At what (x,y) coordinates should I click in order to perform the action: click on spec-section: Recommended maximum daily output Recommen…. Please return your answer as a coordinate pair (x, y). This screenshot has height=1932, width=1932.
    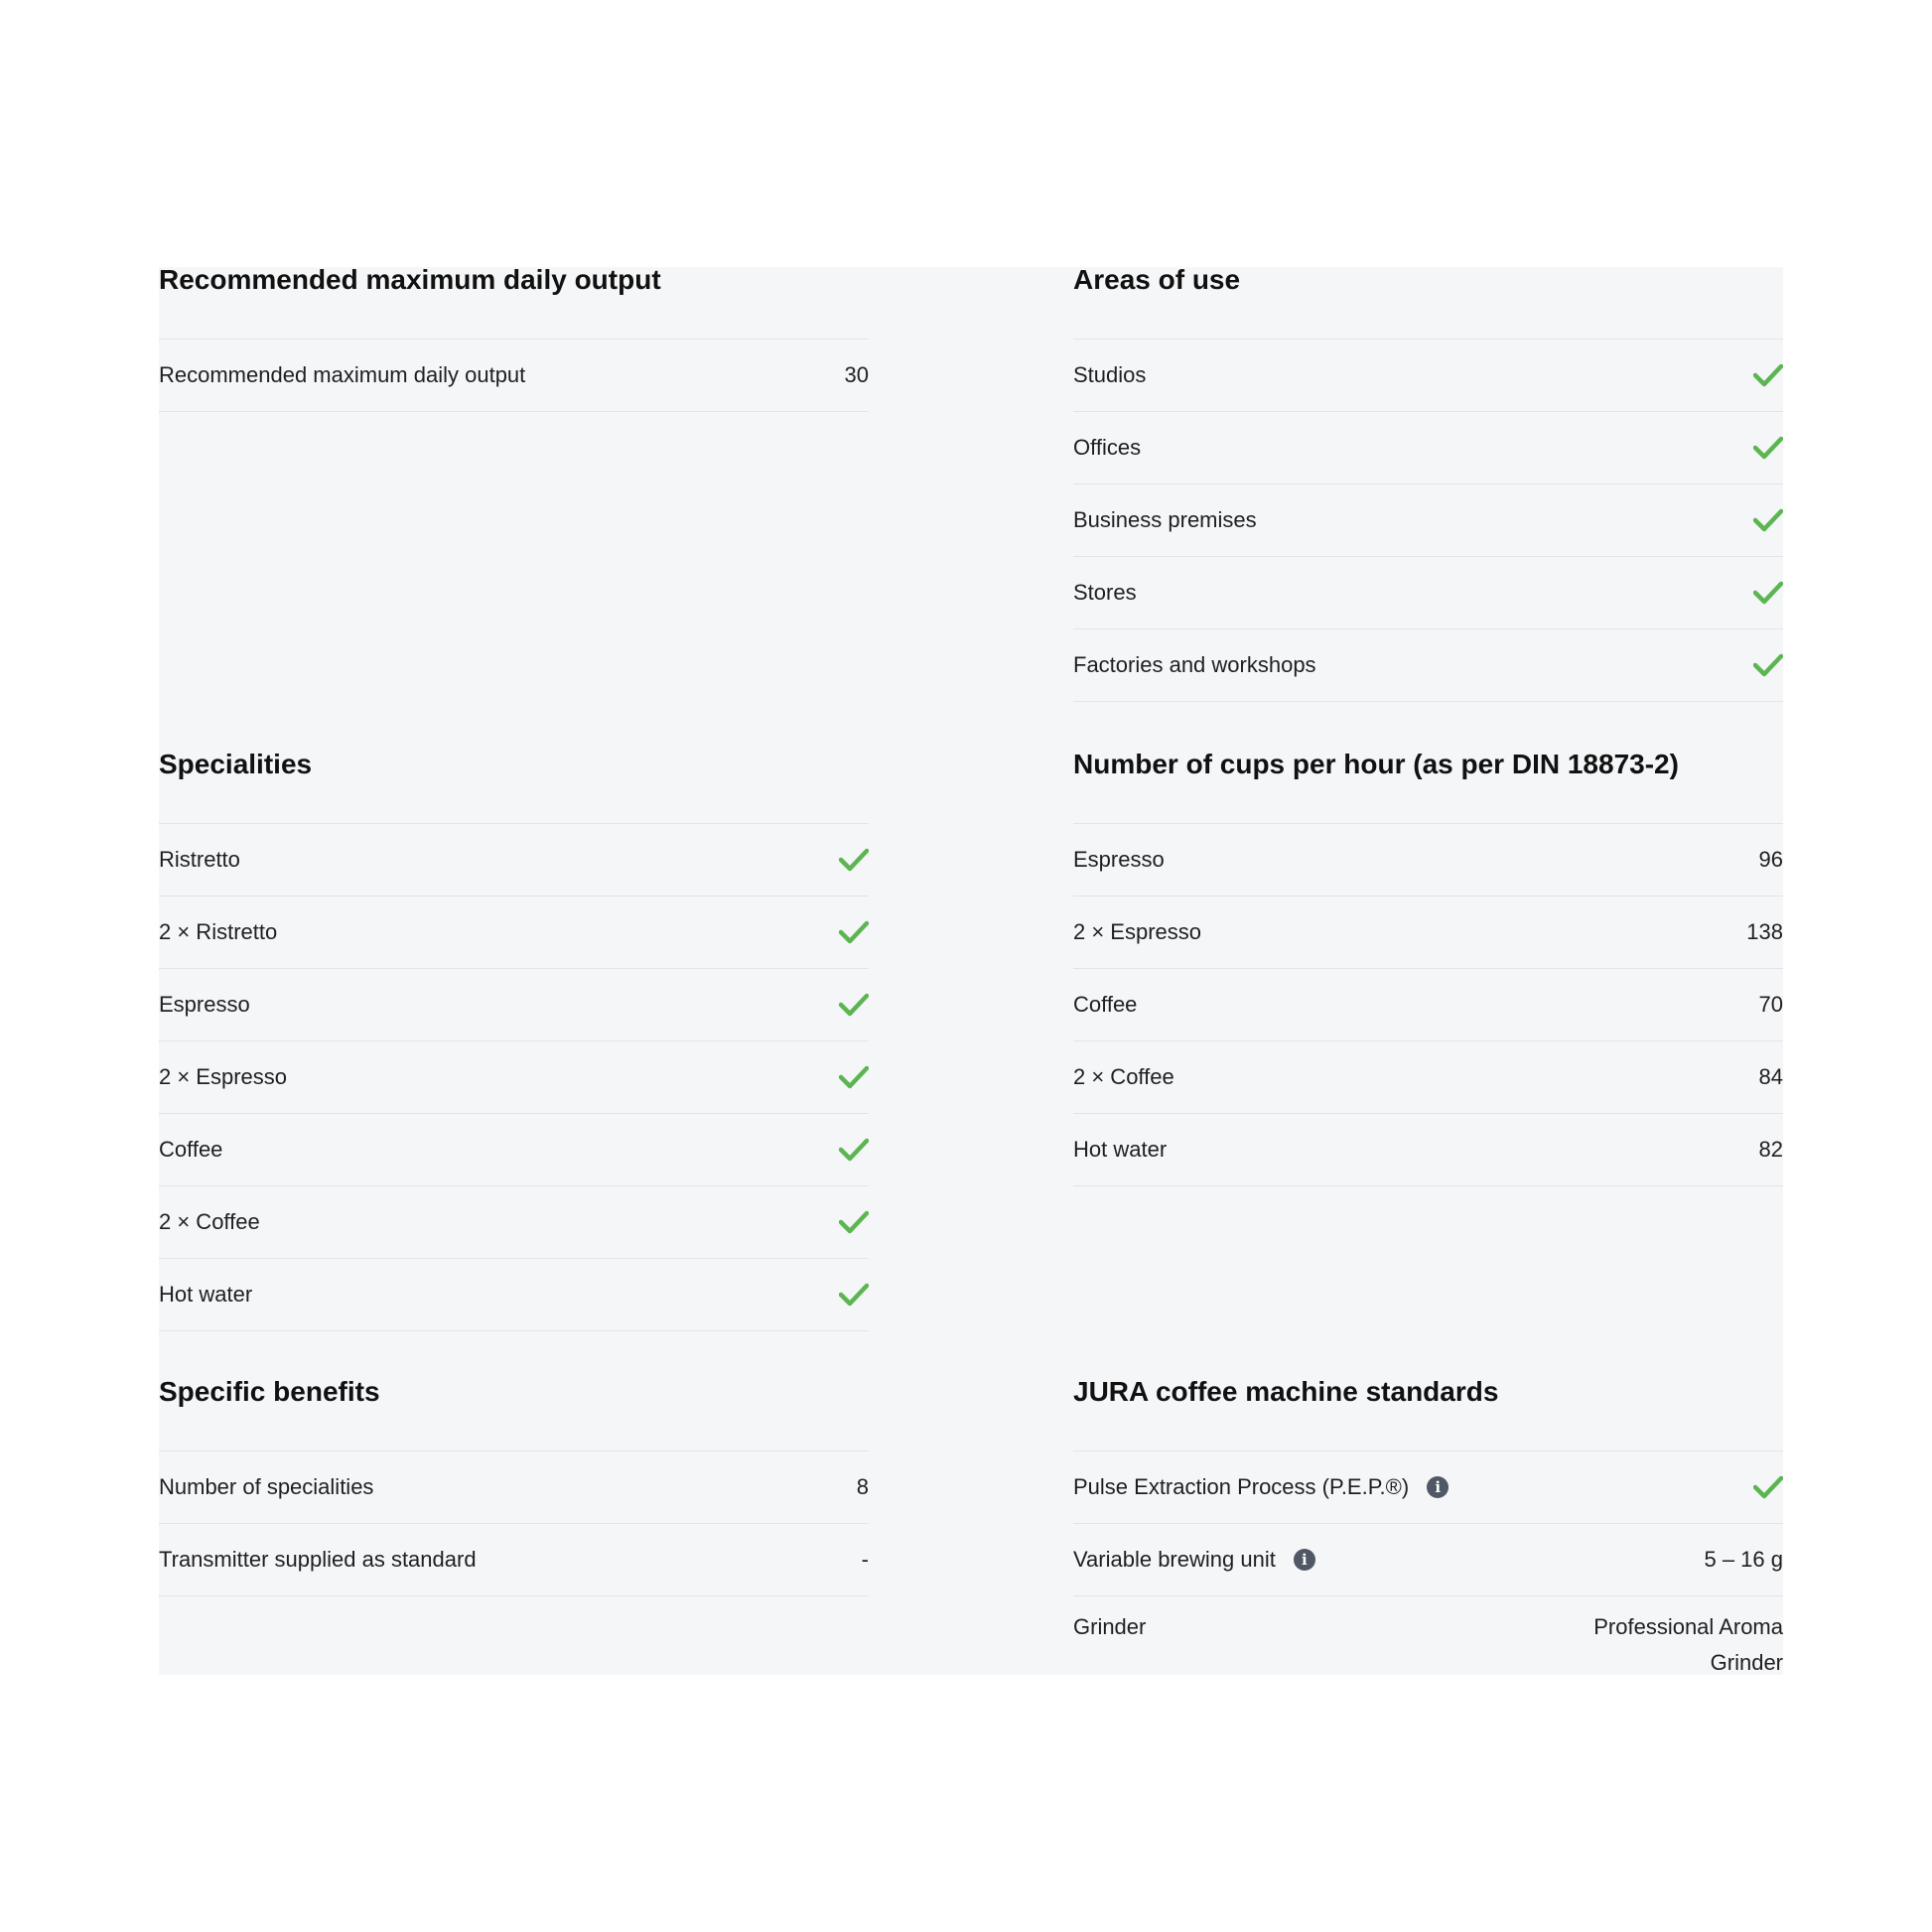
    Looking at the image, I should click on (514, 340).